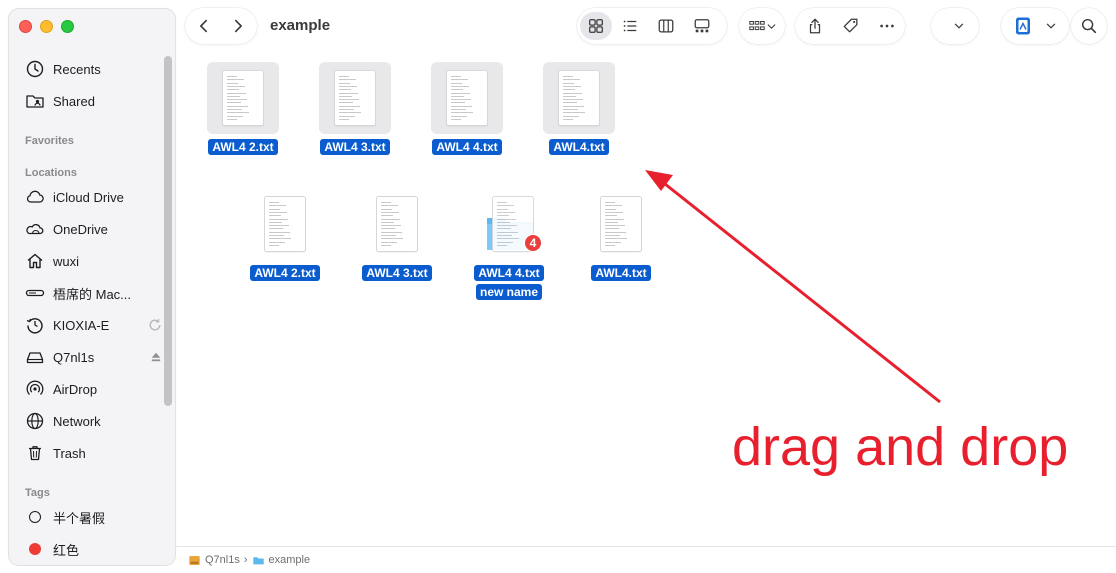  Describe the element at coordinates (900, 447) in the screenshot. I see `drag-and-drop-annotation: drag and drop` at that location.